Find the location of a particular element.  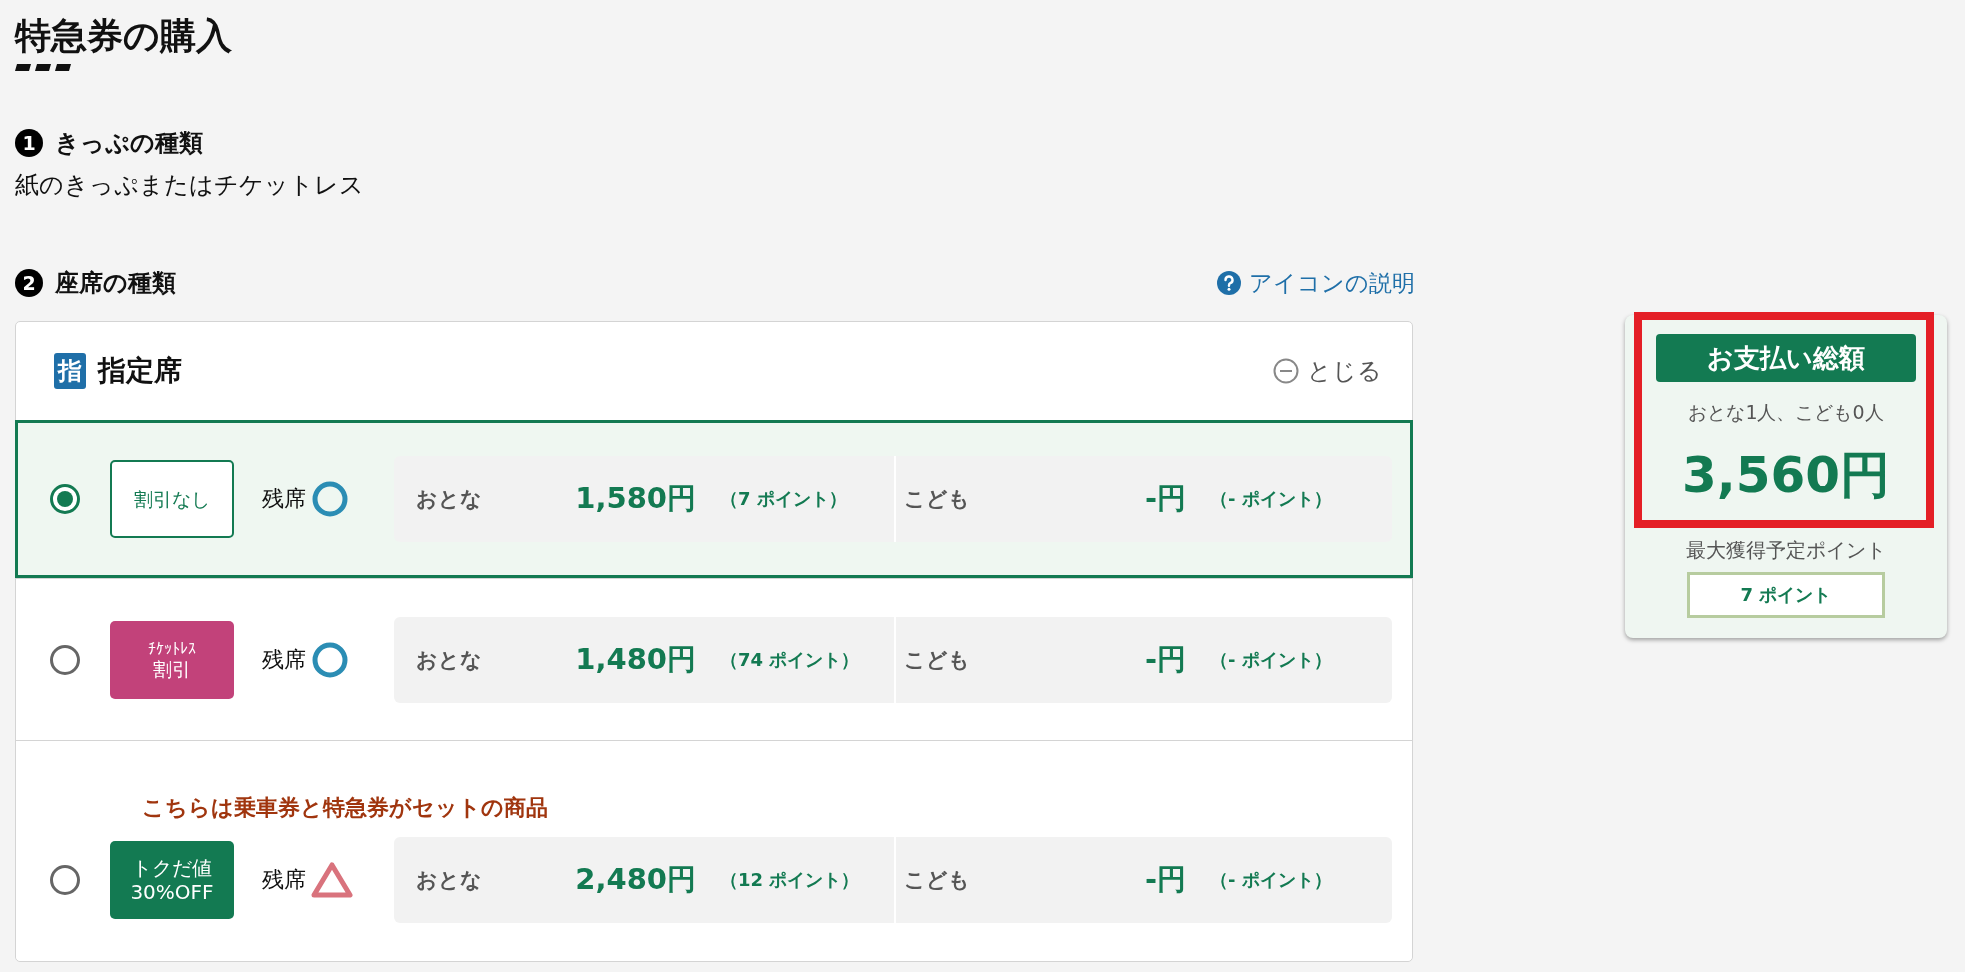

adult-price: 2,480円 is located at coordinates (635, 879).